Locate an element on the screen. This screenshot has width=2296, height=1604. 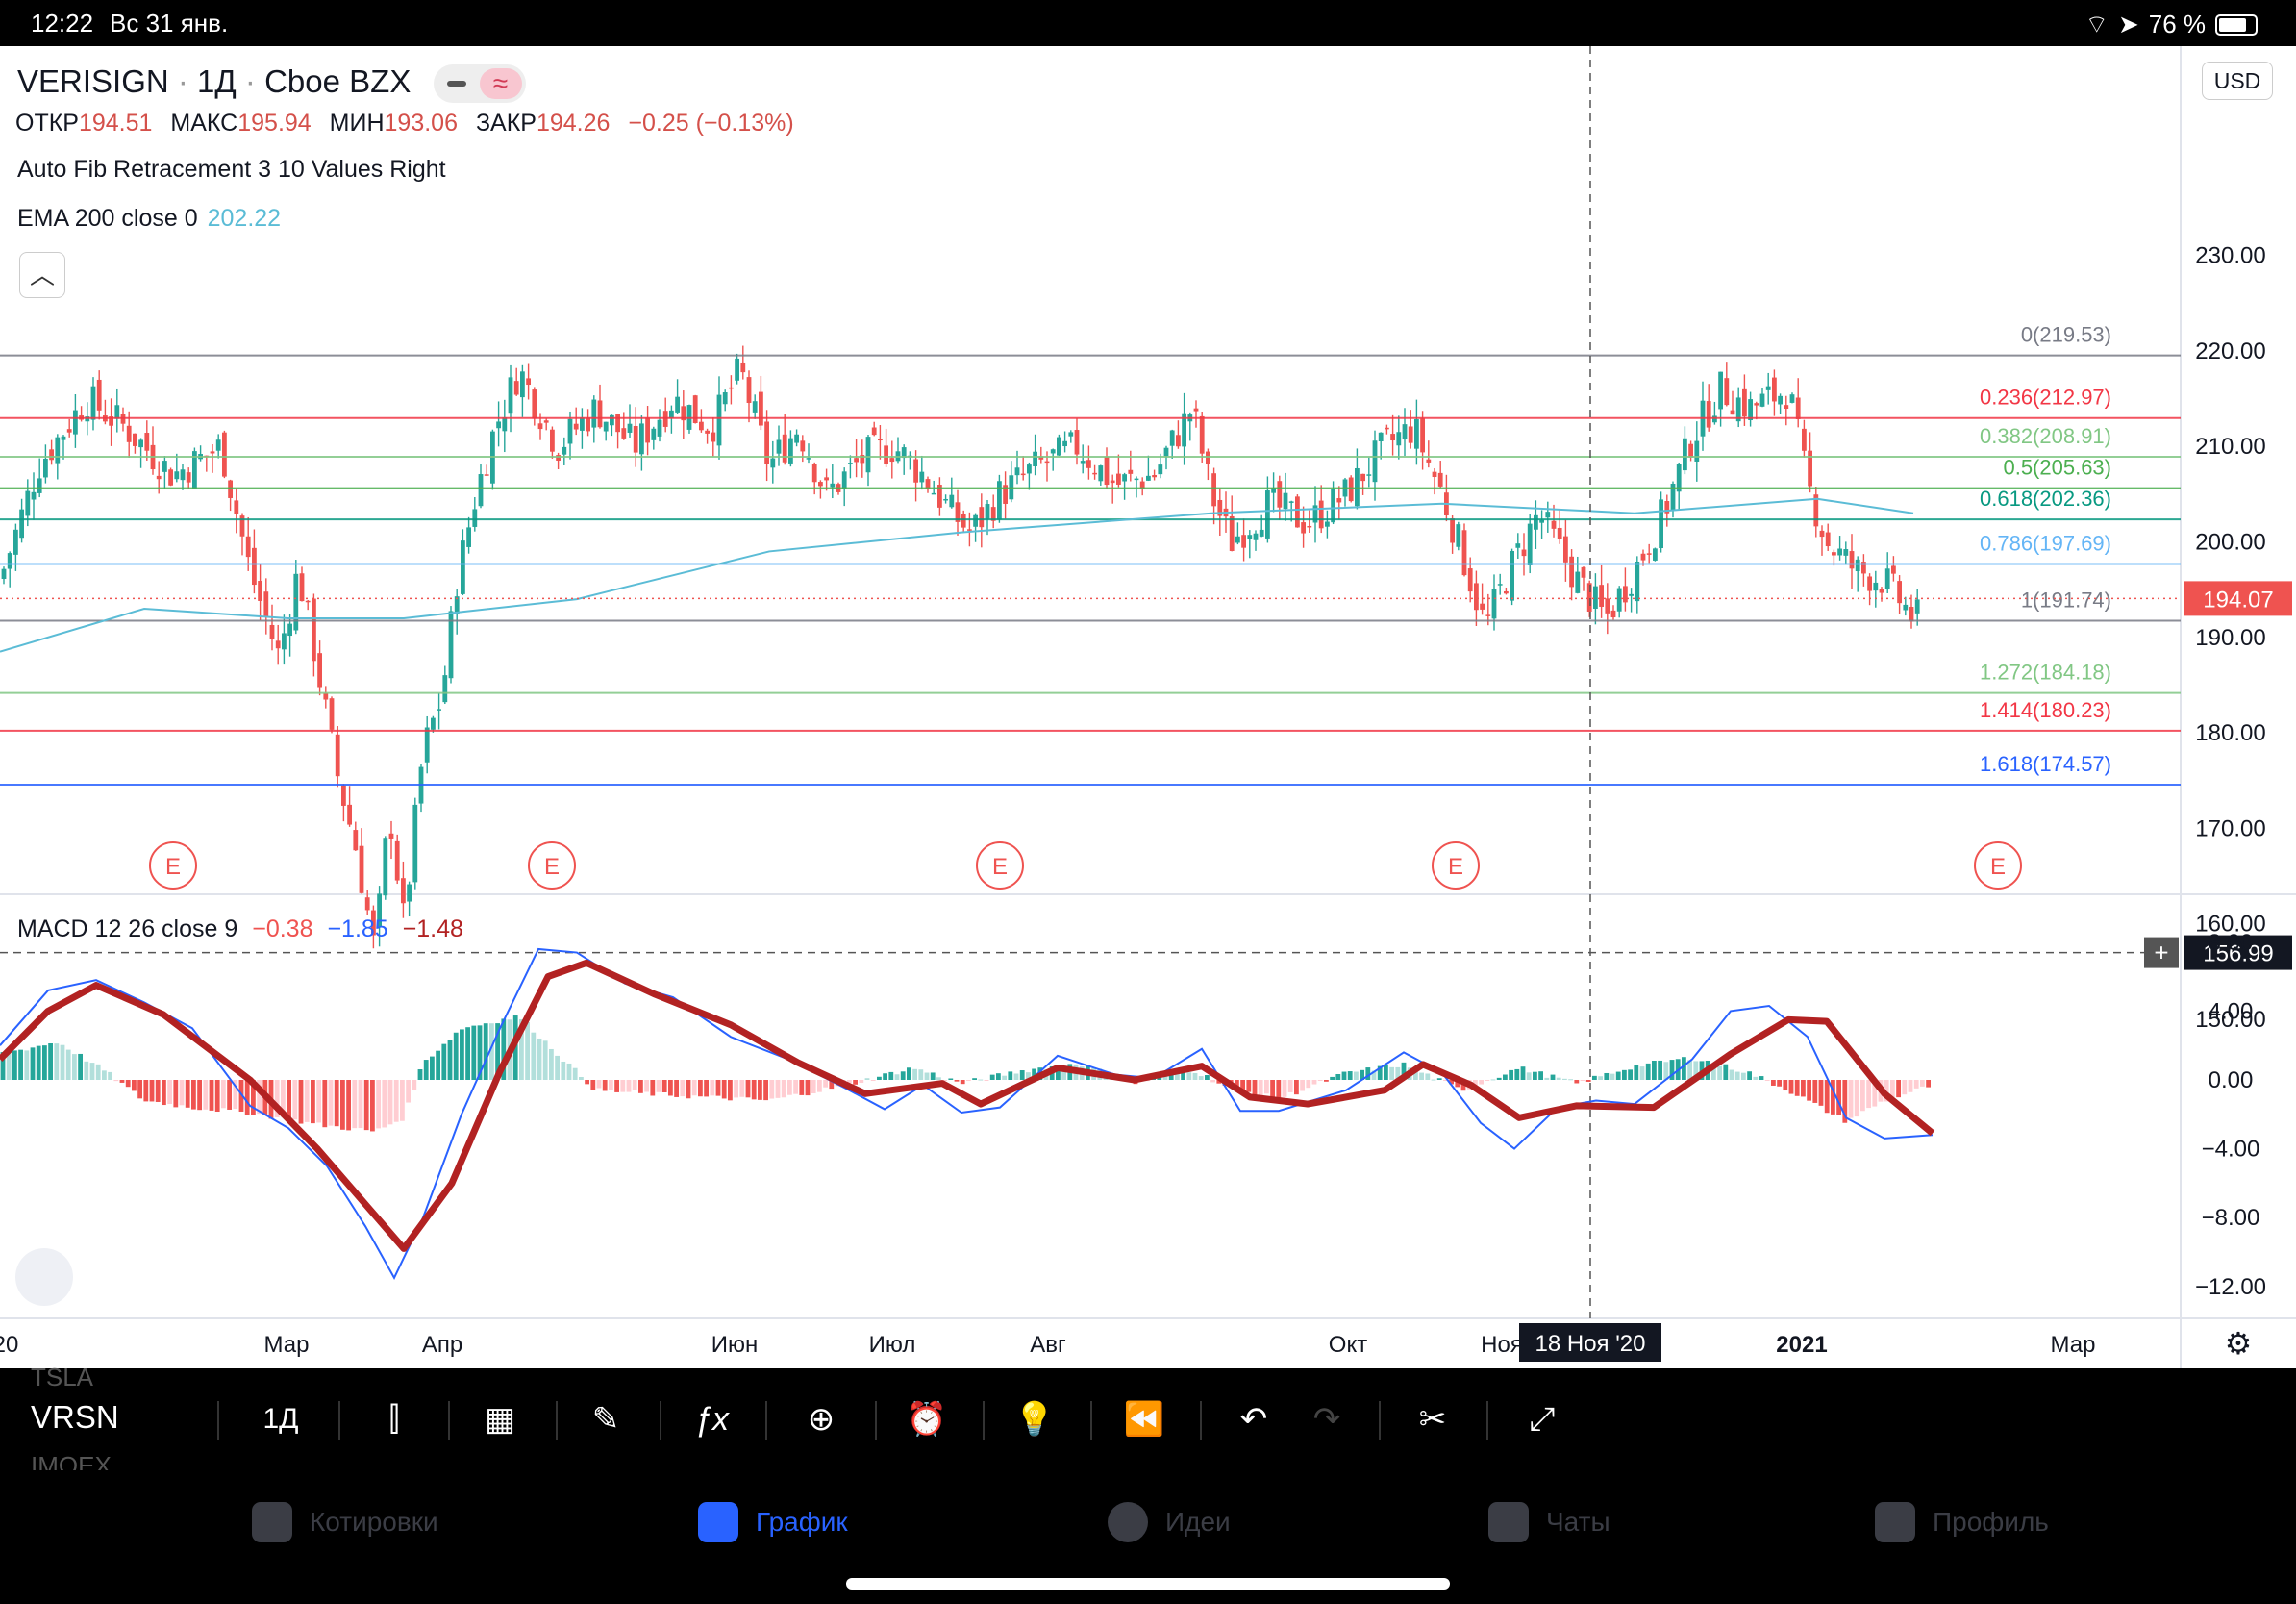
prev-ticker: TSLA is located at coordinates (62, 1377).